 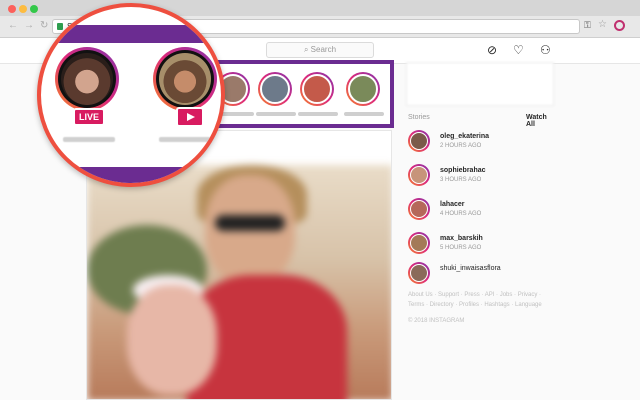 What do you see at coordinates (481, 142) in the screenshot?
I see `sidebar-story-item: oleg_ekaterina 2 HOURS AGO` at bounding box center [481, 142].